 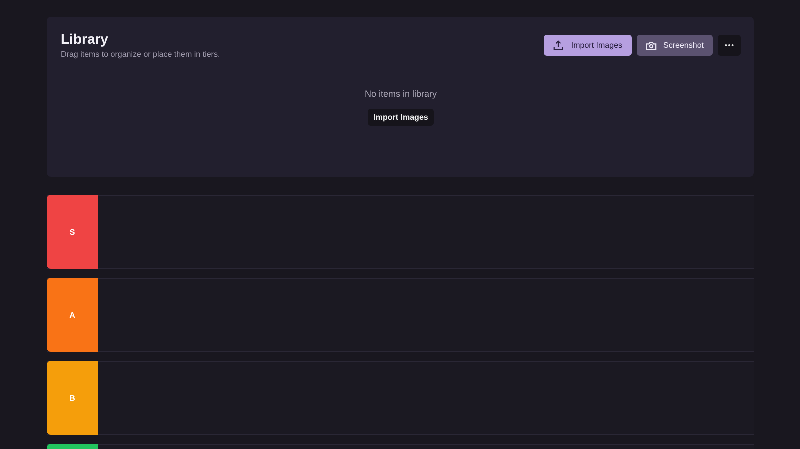 I want to click on tier-name: S, so click(x=73, y=232).